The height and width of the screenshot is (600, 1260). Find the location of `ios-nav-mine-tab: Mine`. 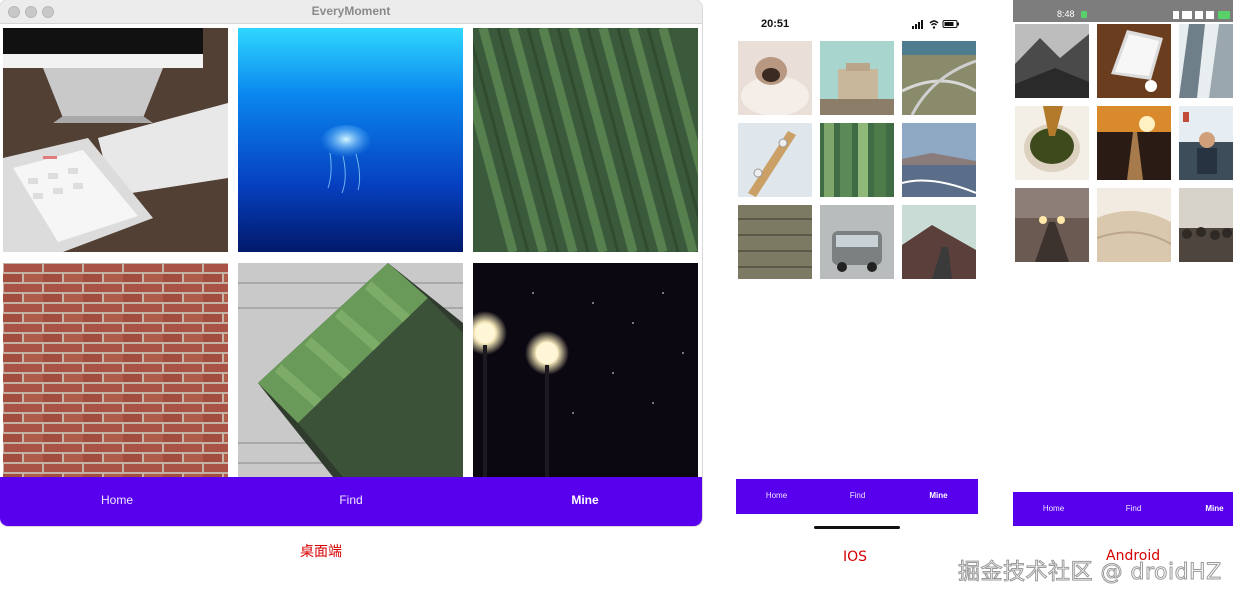

ios-nav-mine-tab: Mine is located at coordinates (938, 495).